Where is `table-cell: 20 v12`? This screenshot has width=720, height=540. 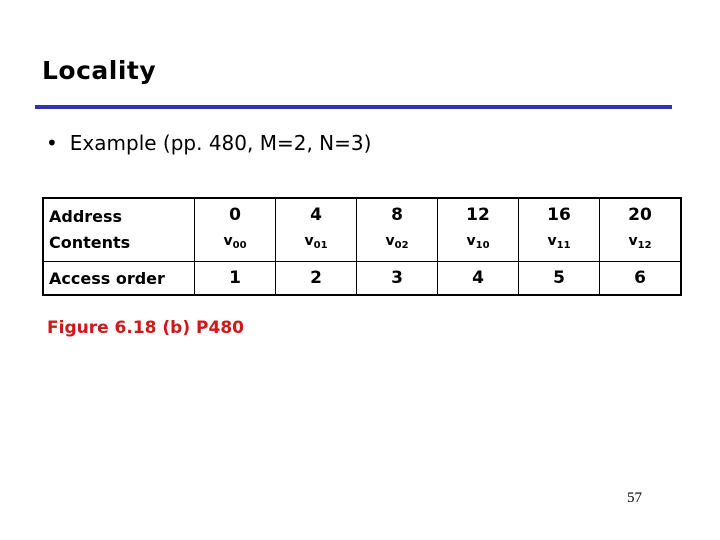
table-cell: 20 v12 is located at coordinates (640, 229).